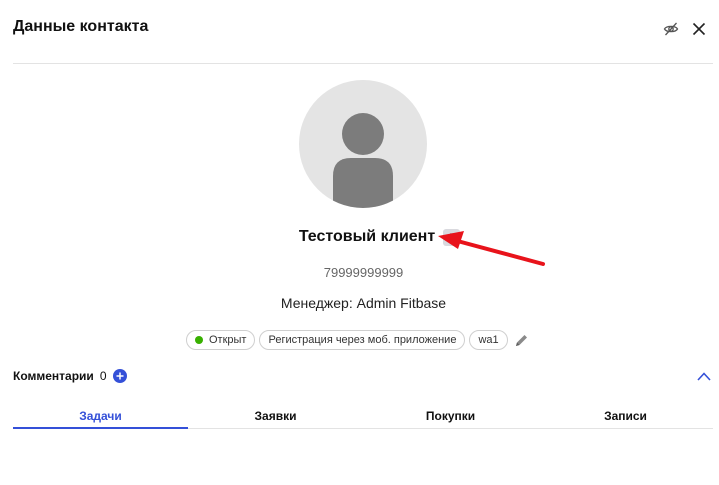 This screenshot has height=485, width=719. I want to click on tag-status: Открыт, so click(221, 340).